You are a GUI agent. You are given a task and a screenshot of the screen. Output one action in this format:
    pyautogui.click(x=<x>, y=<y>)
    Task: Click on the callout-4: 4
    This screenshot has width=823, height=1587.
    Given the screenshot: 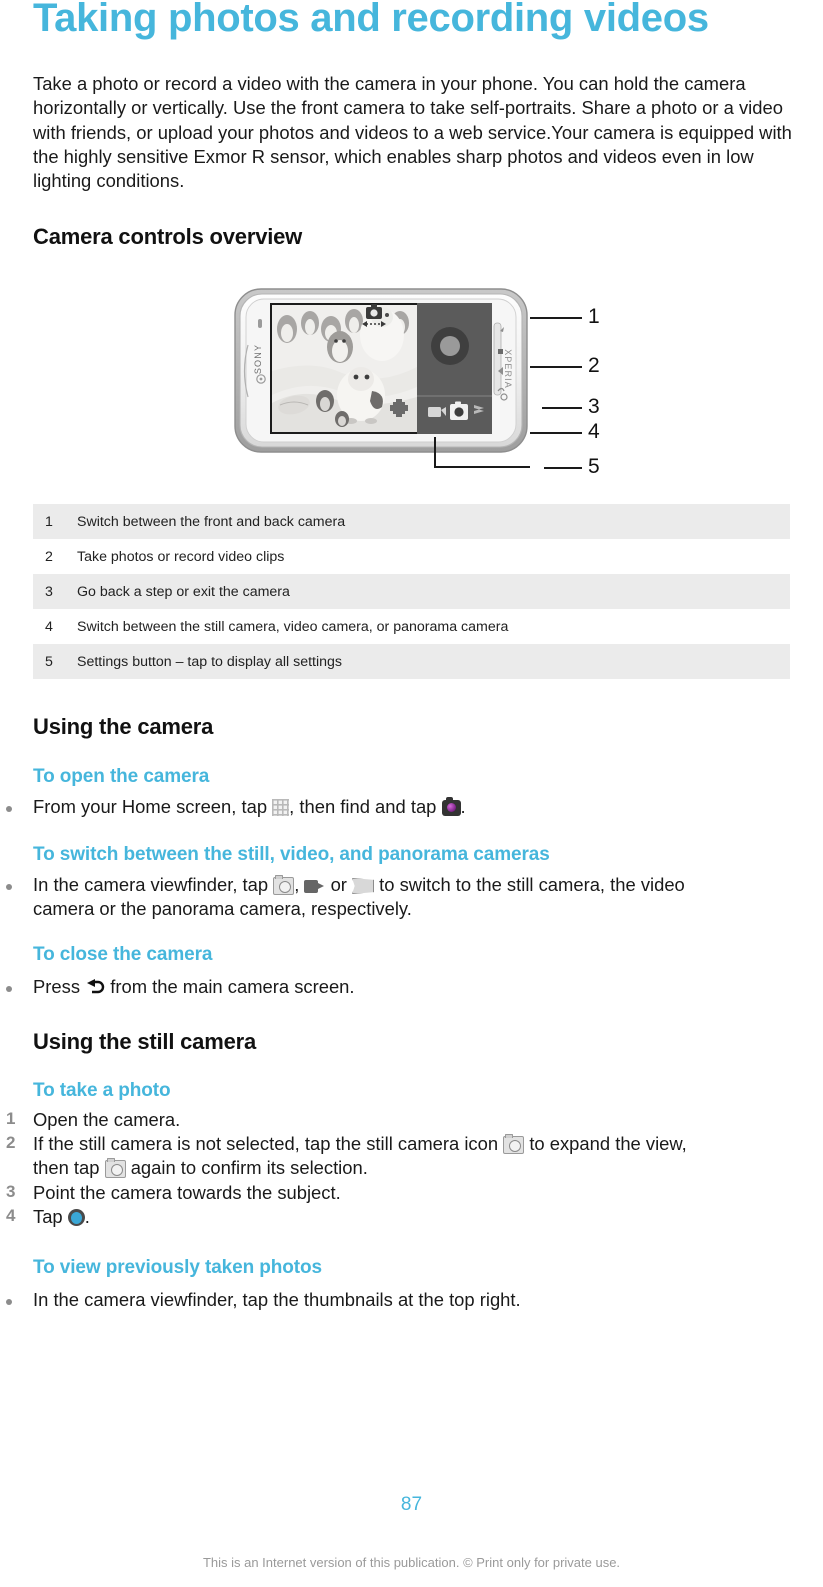 What is the action you would take?
    pyautogui.click(x=594, y=431)
    